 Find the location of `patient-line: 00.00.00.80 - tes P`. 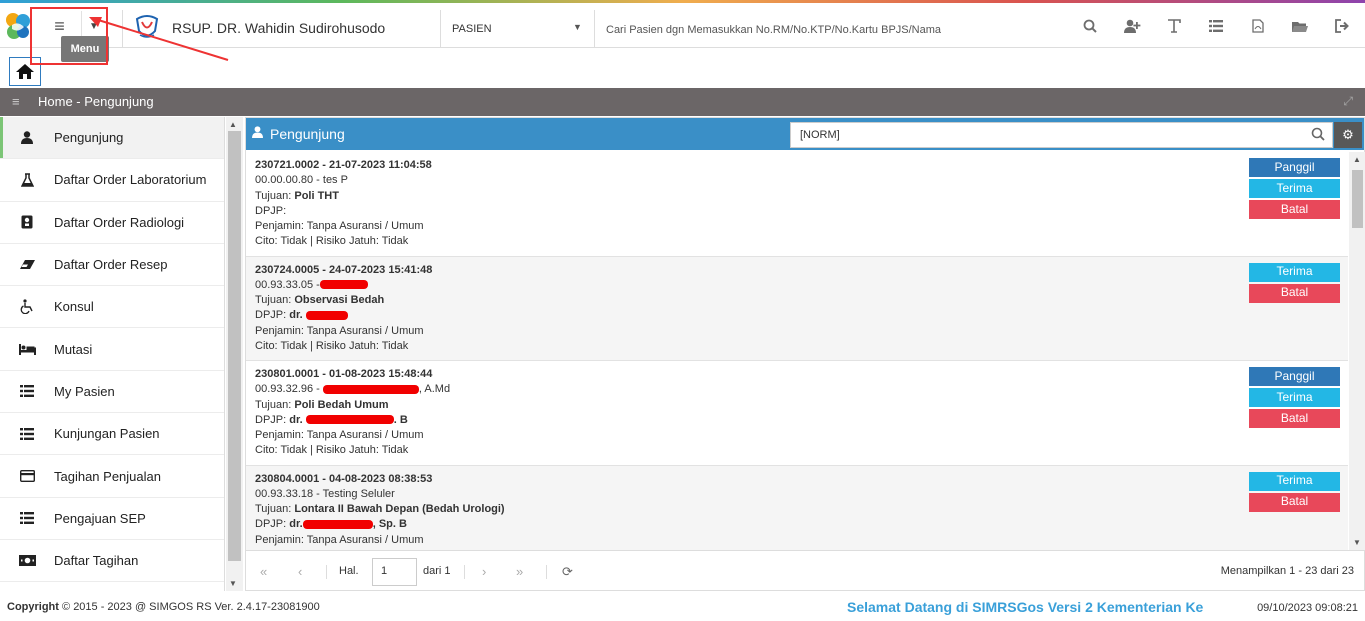

patient-line: 00.00.00.80 - tes P is located at coordinates (301, 180).